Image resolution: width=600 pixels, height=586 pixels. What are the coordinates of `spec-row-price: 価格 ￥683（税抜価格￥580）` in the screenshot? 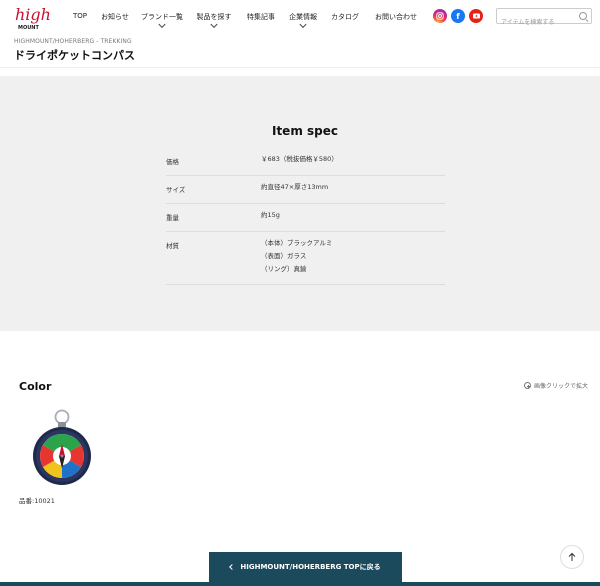 It's located at (305, 162).